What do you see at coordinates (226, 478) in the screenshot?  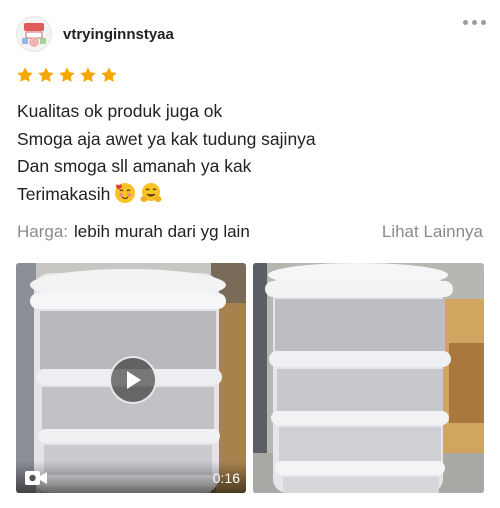 I see `video-duration: 0:16` at bounding box center [226, 478].